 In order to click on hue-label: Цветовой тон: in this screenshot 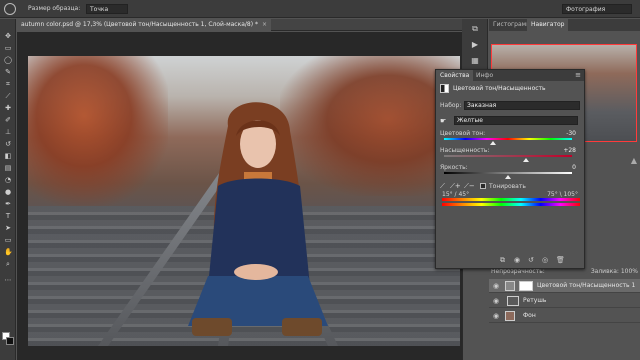, I will do `click(463, 133)`.